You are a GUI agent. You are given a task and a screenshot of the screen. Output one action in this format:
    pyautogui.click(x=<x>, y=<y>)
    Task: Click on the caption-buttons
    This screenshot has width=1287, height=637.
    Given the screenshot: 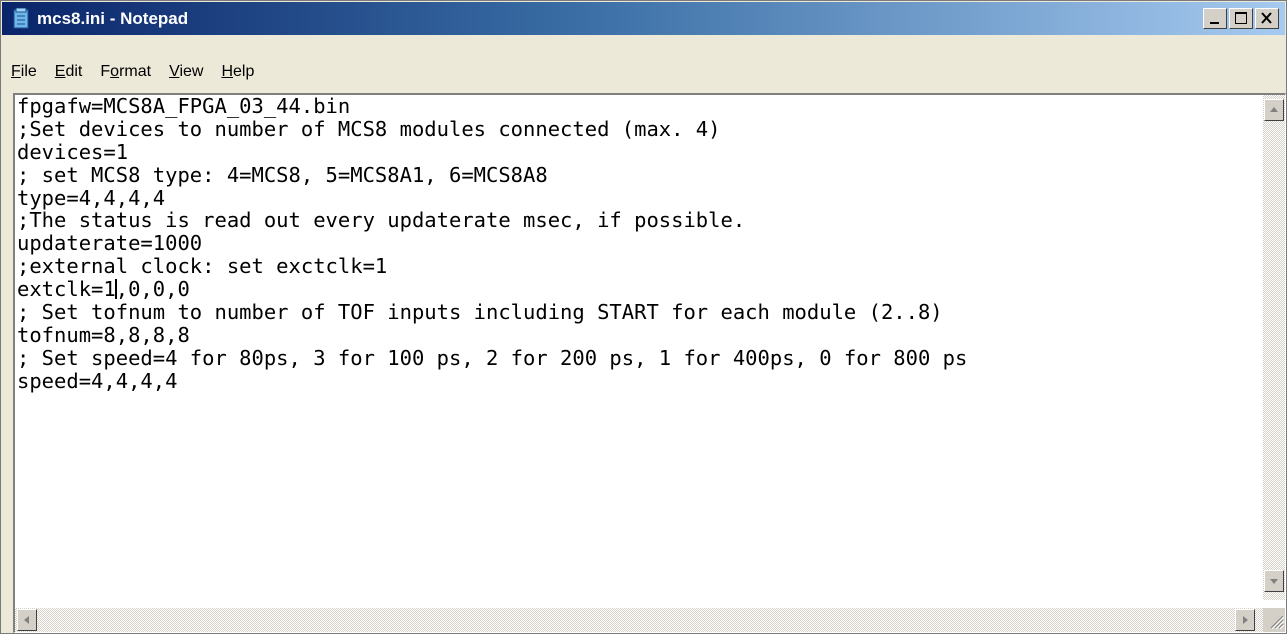 What is the action you would take?
    pyautogui.click(x=1240, y=19)
    